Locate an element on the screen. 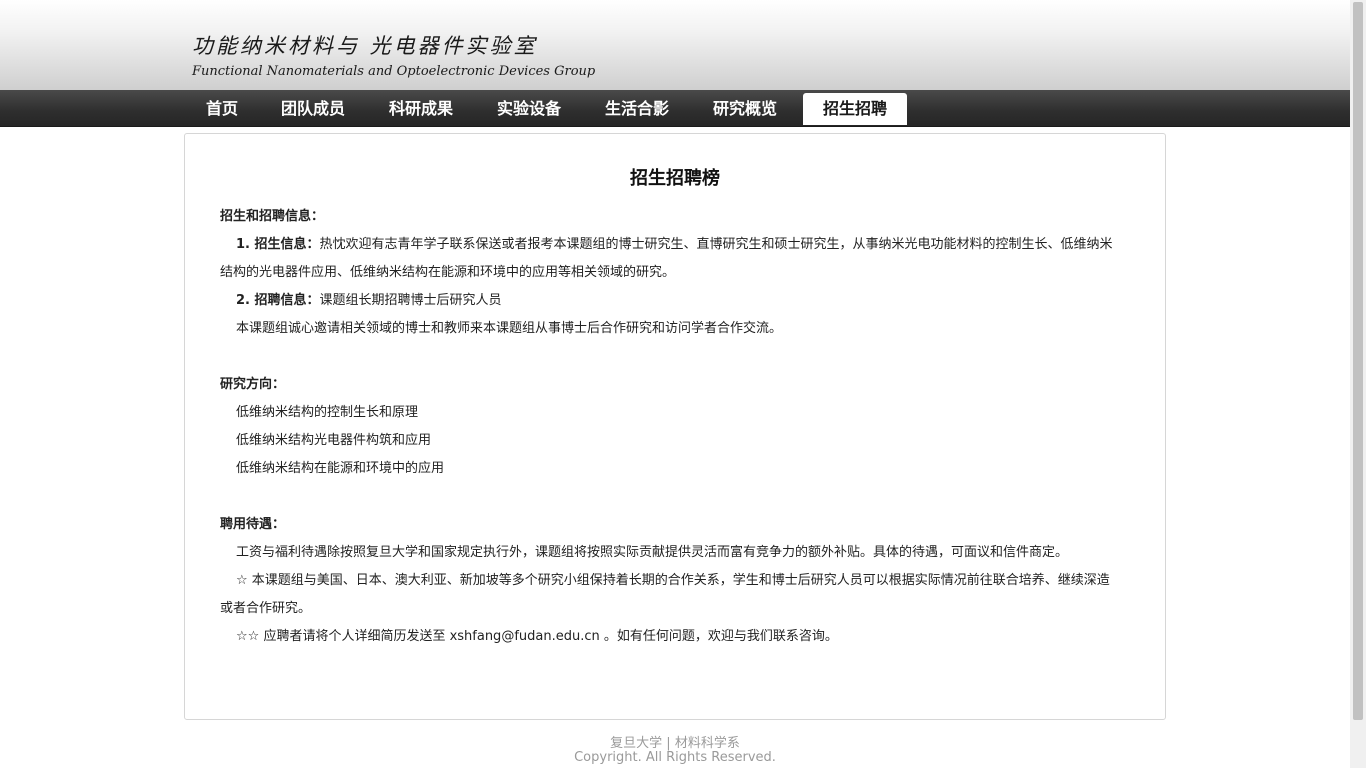  nav-item-research-overview: 研究概览 is located at coordinates (745, 109).